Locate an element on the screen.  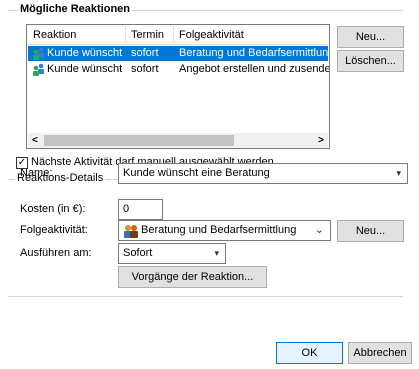
horizontal-scrollbar: < > is located at coordinates (178, 140).